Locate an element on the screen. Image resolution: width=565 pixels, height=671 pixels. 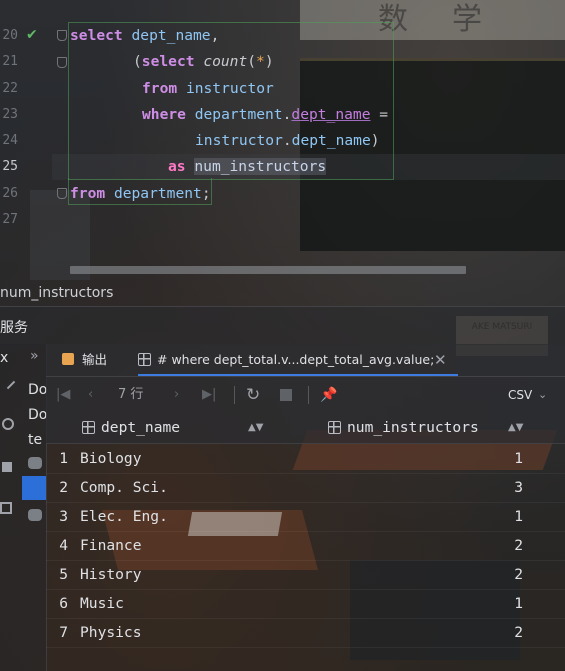
background-character: 学 is located at coordinates (467, 19).